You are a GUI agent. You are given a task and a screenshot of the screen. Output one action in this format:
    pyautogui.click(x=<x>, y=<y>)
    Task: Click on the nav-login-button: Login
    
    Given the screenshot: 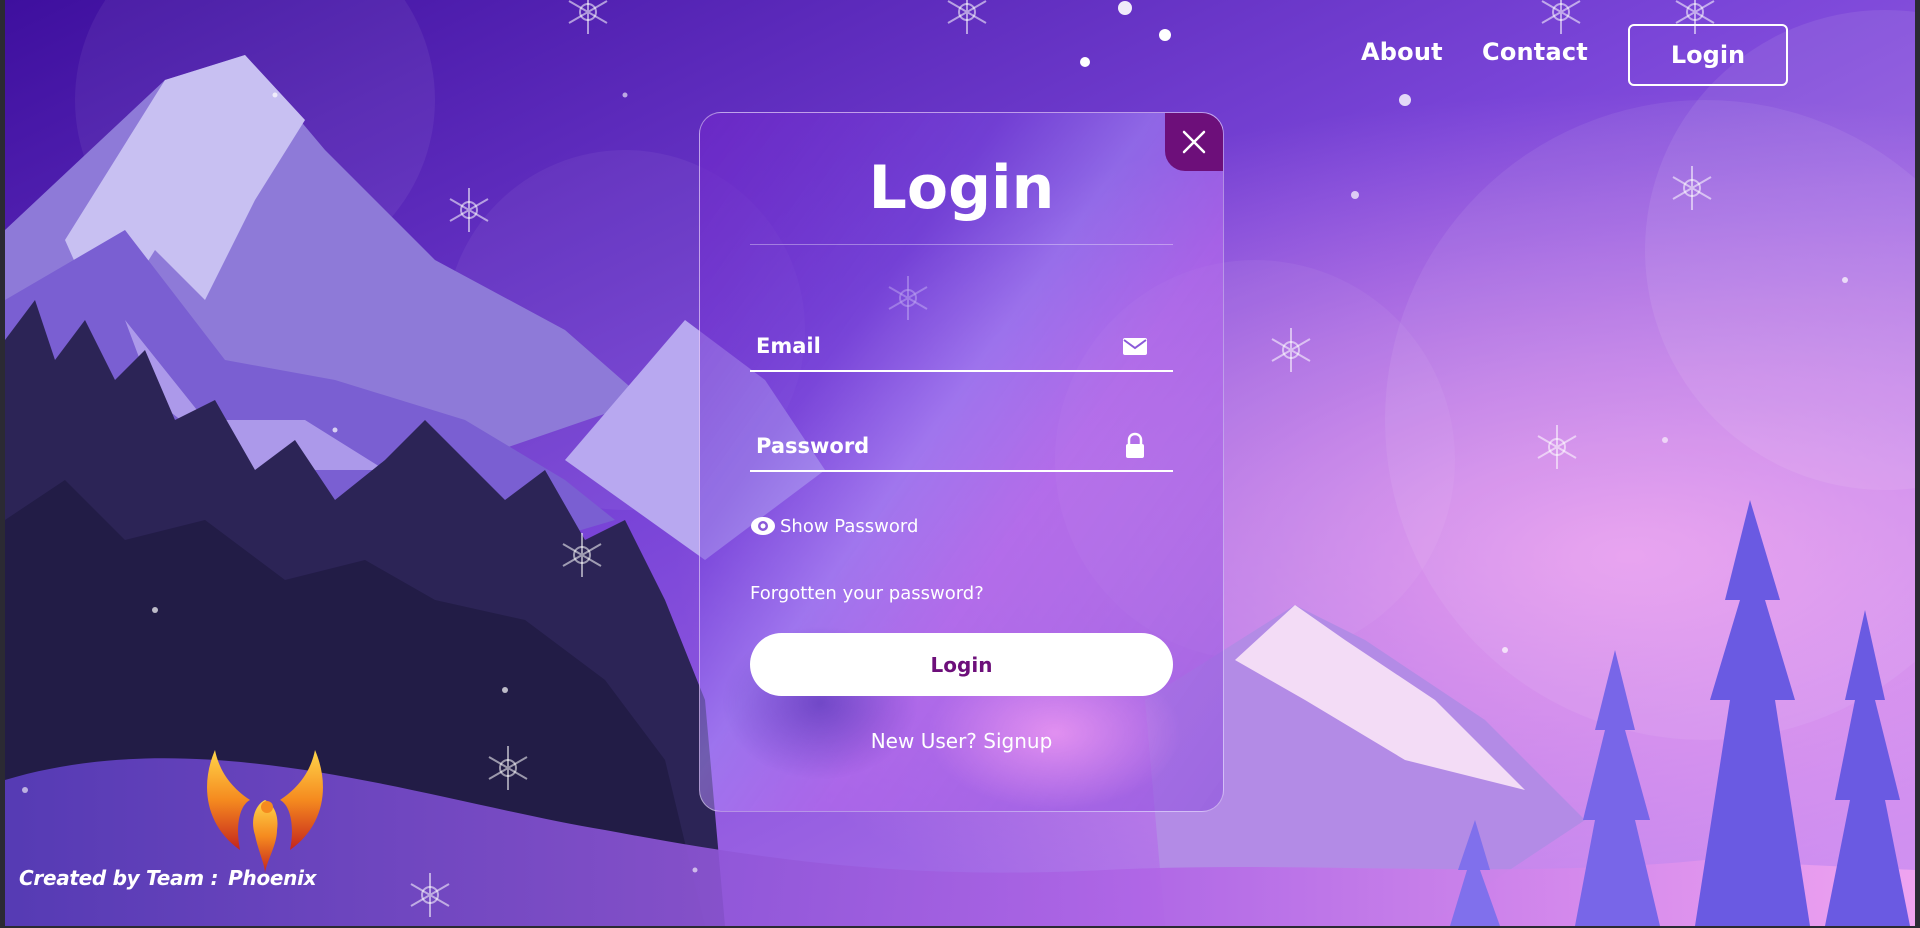 What is the action you would take?
    pyautogui.click(x=1708, y=55)
    